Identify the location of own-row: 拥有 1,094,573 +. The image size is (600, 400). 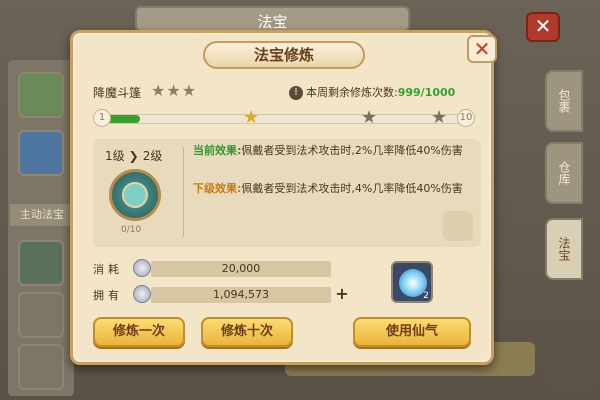
(223, 295).